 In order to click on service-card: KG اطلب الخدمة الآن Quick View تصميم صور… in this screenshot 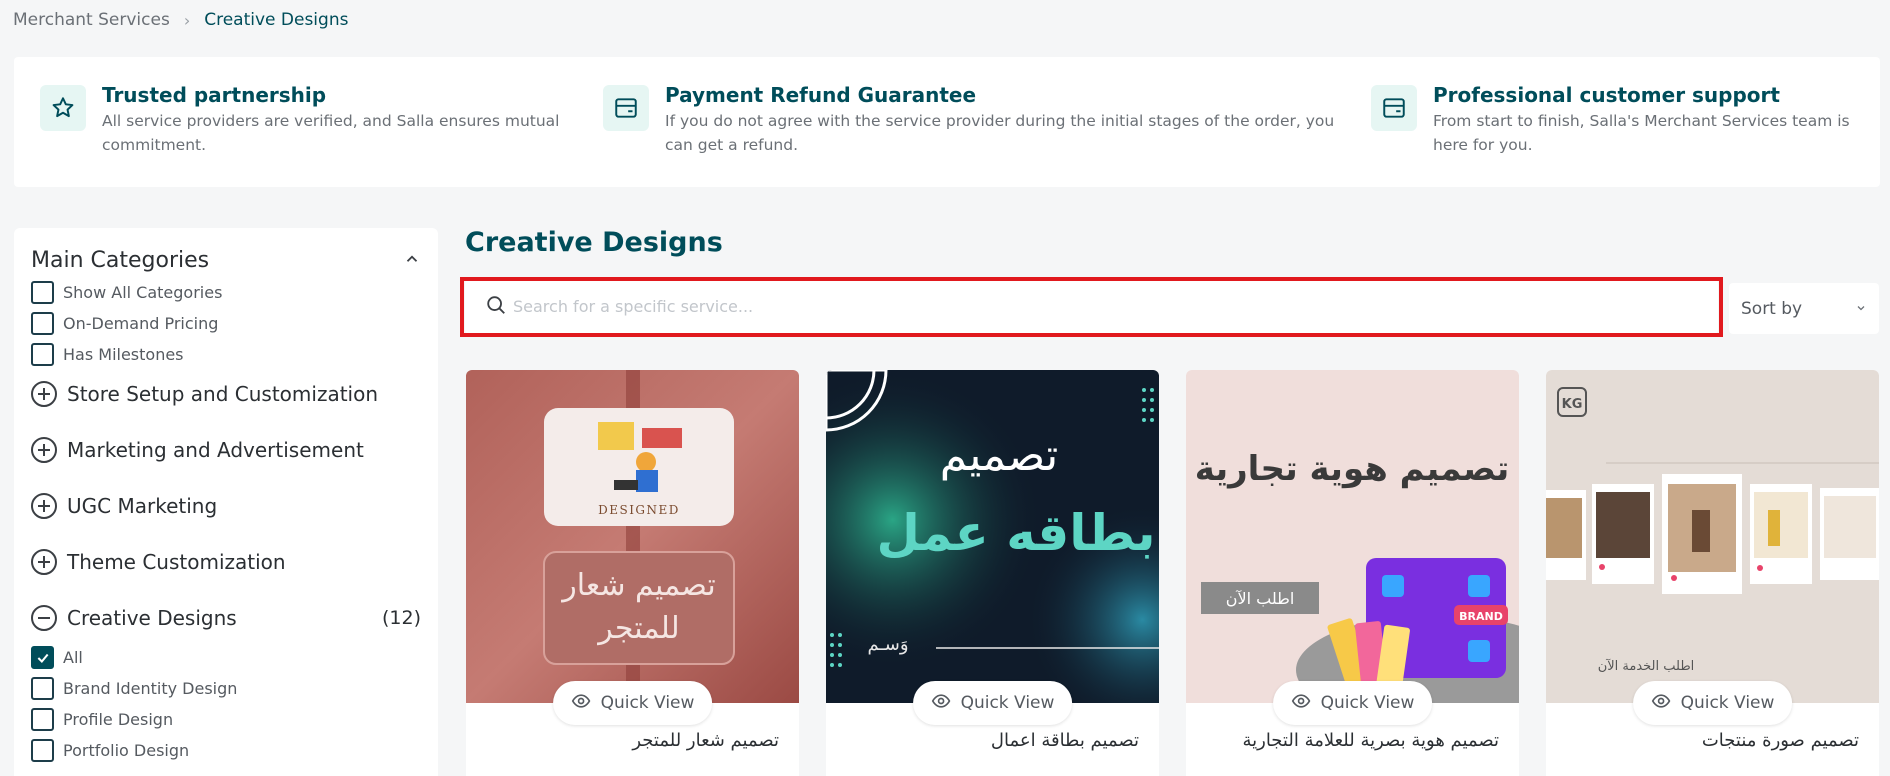, I will do `click(1712, 573)`.